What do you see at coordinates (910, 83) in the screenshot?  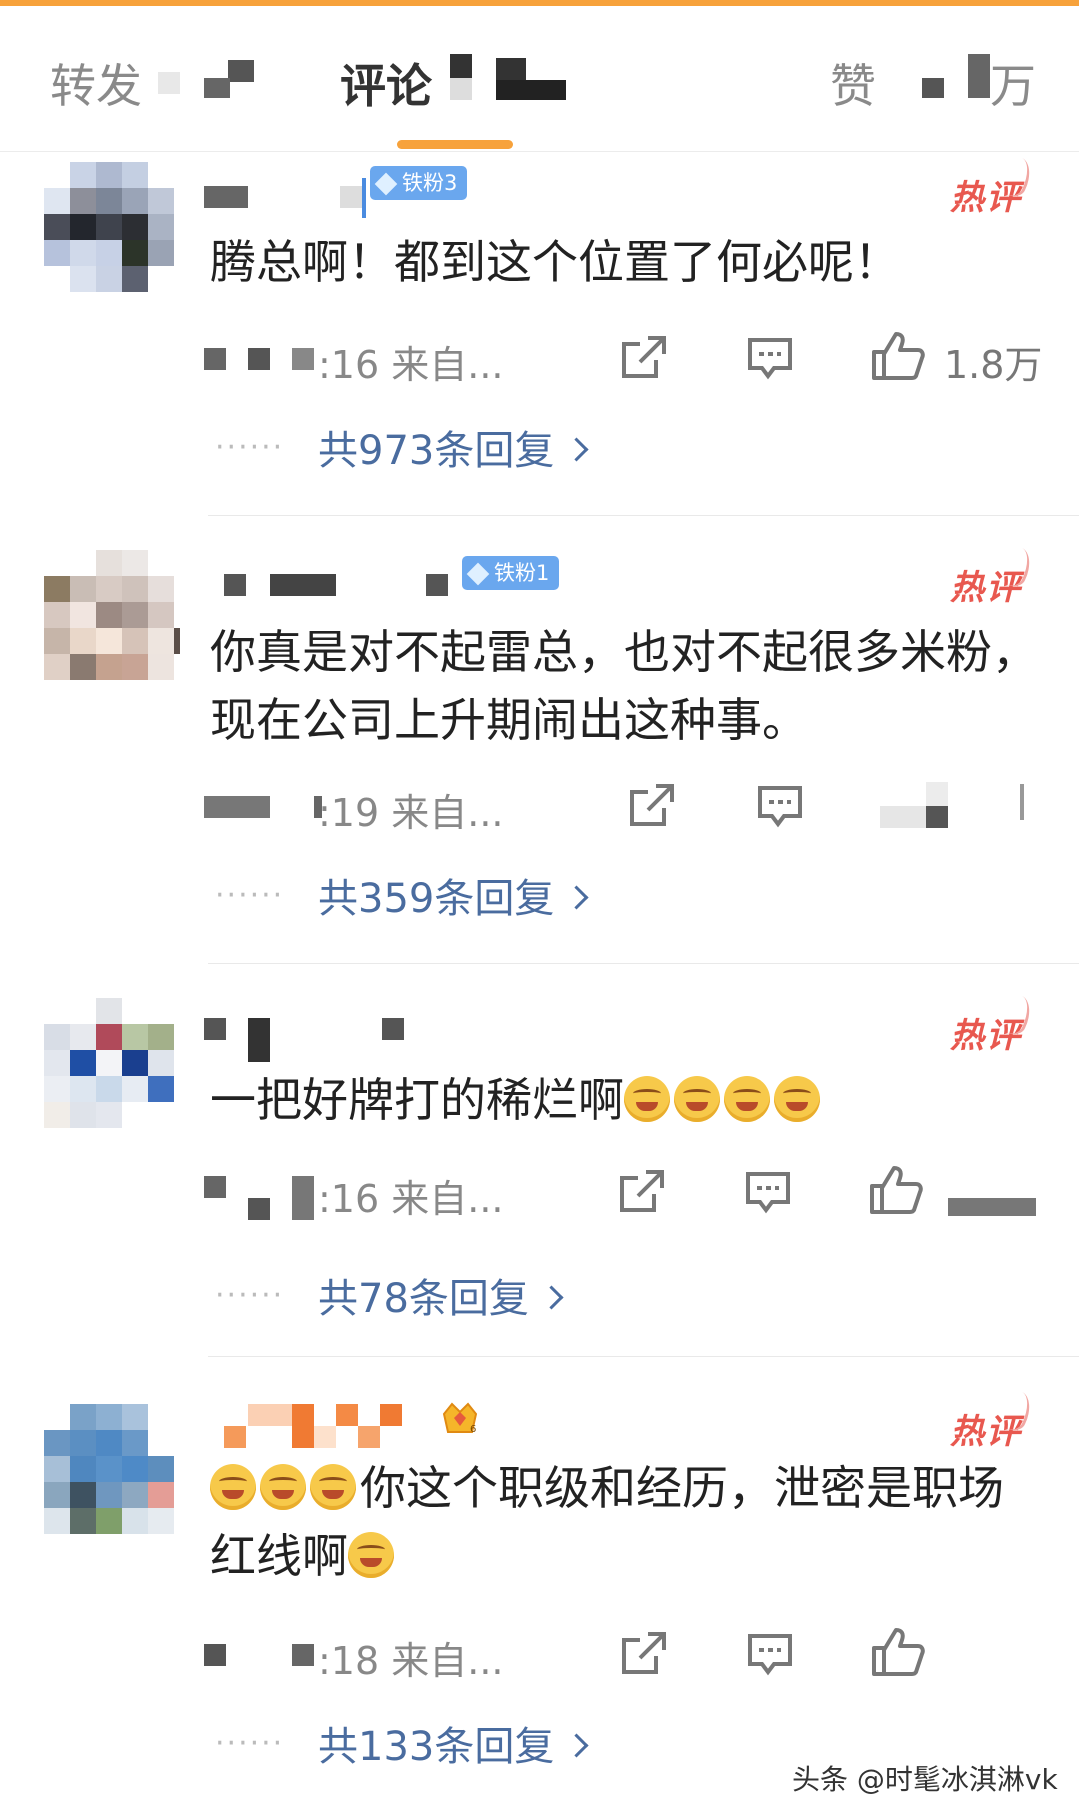 I see `tab-likes: 赞` at bounding box center [910, 83].